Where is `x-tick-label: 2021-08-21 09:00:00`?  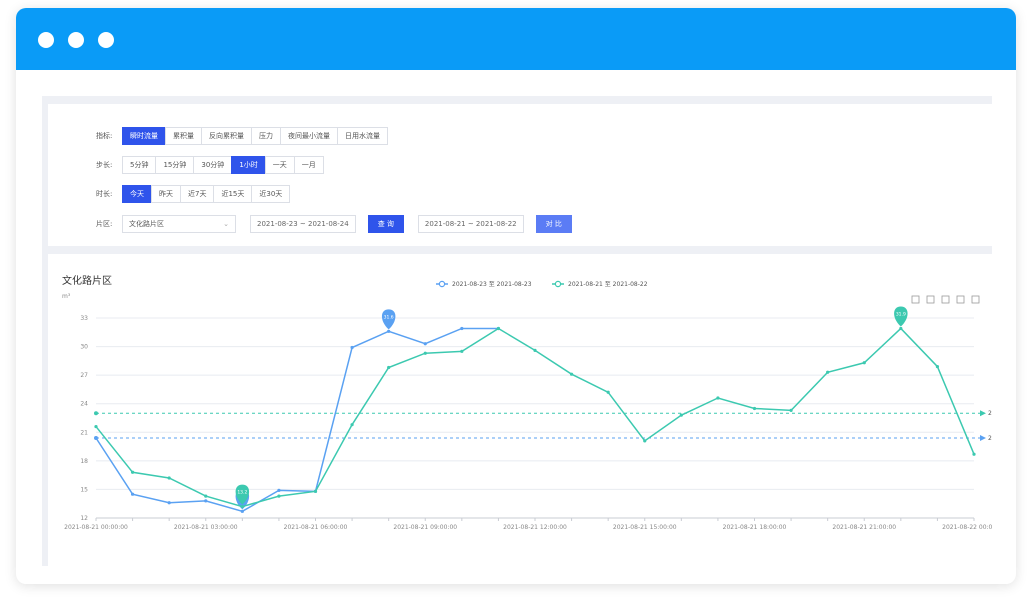
x-tick-label: 2021-08-21 09:00:00 is located at coordinates (425, 527).